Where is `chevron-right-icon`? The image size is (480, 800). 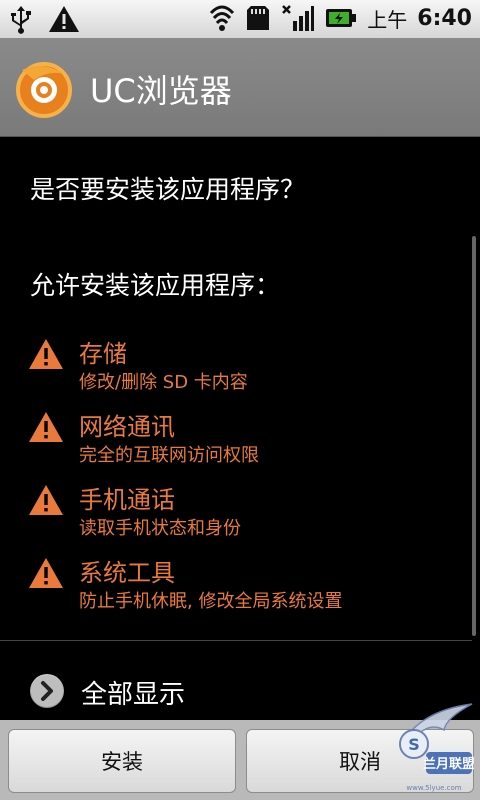
chevron-right-icon is located at coordinates (47, 691).